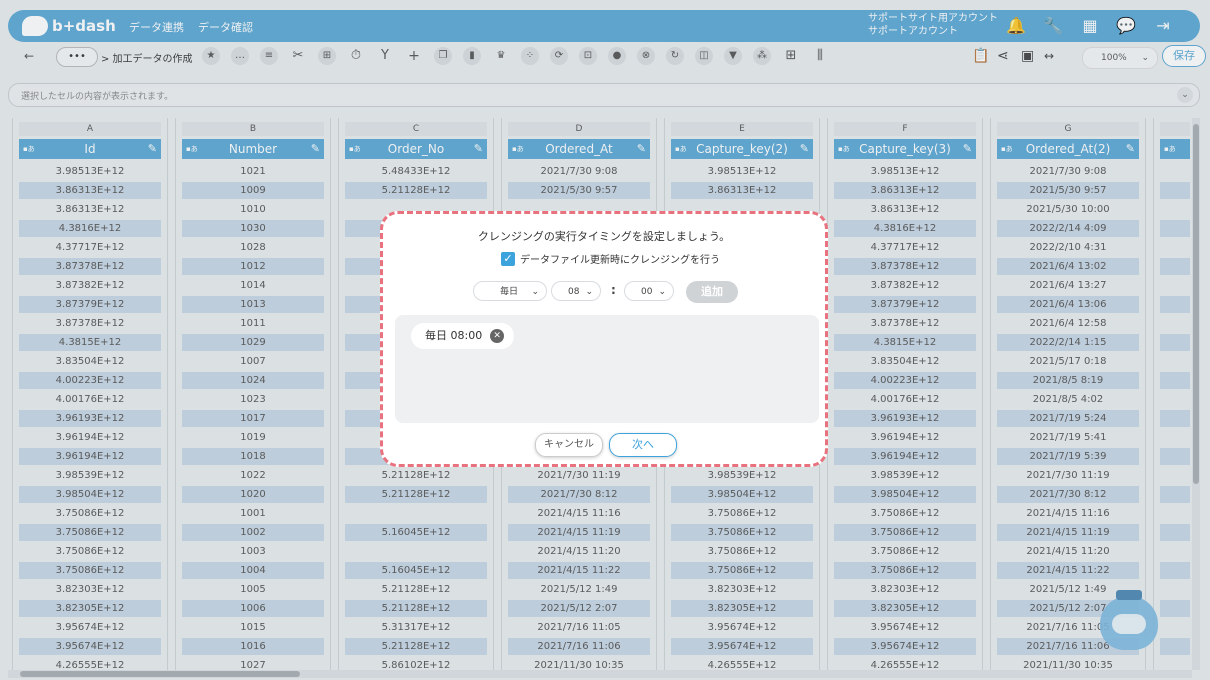  Describe the element at coordinates (569, 445) in the screenshot. I see `cancel-button: キャンセル` at that location.